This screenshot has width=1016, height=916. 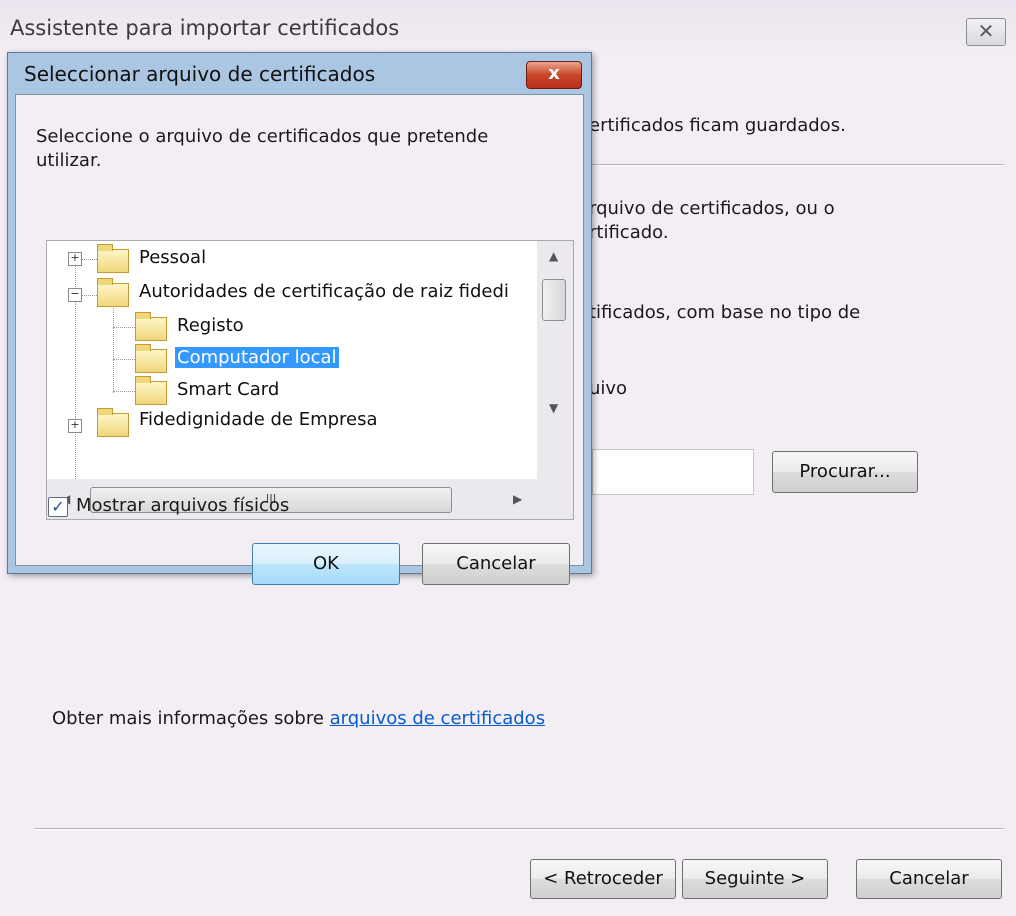 I want to click on show-physical-stores-label: Mostrar arquivos físicos, so click(x=182, y=505).